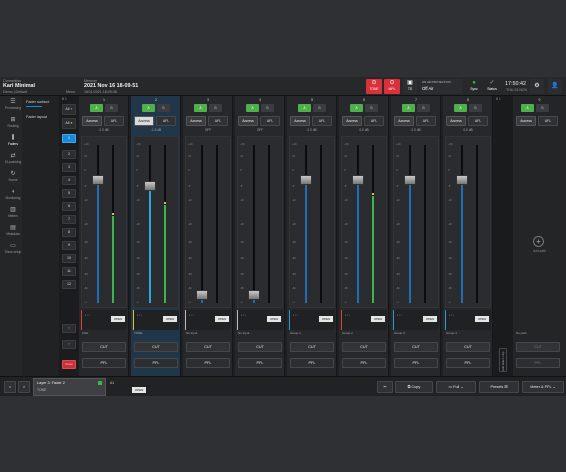  What do you see at coordinates (69, 180) in the screenshot?
I see `bank-button-4: 4` at bounding box center [69, 180].